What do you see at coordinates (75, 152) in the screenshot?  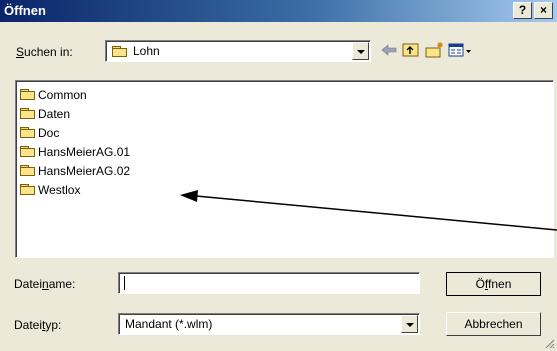 I see `list-item: HansMeierAG.01` at bounding box center [75, 152].